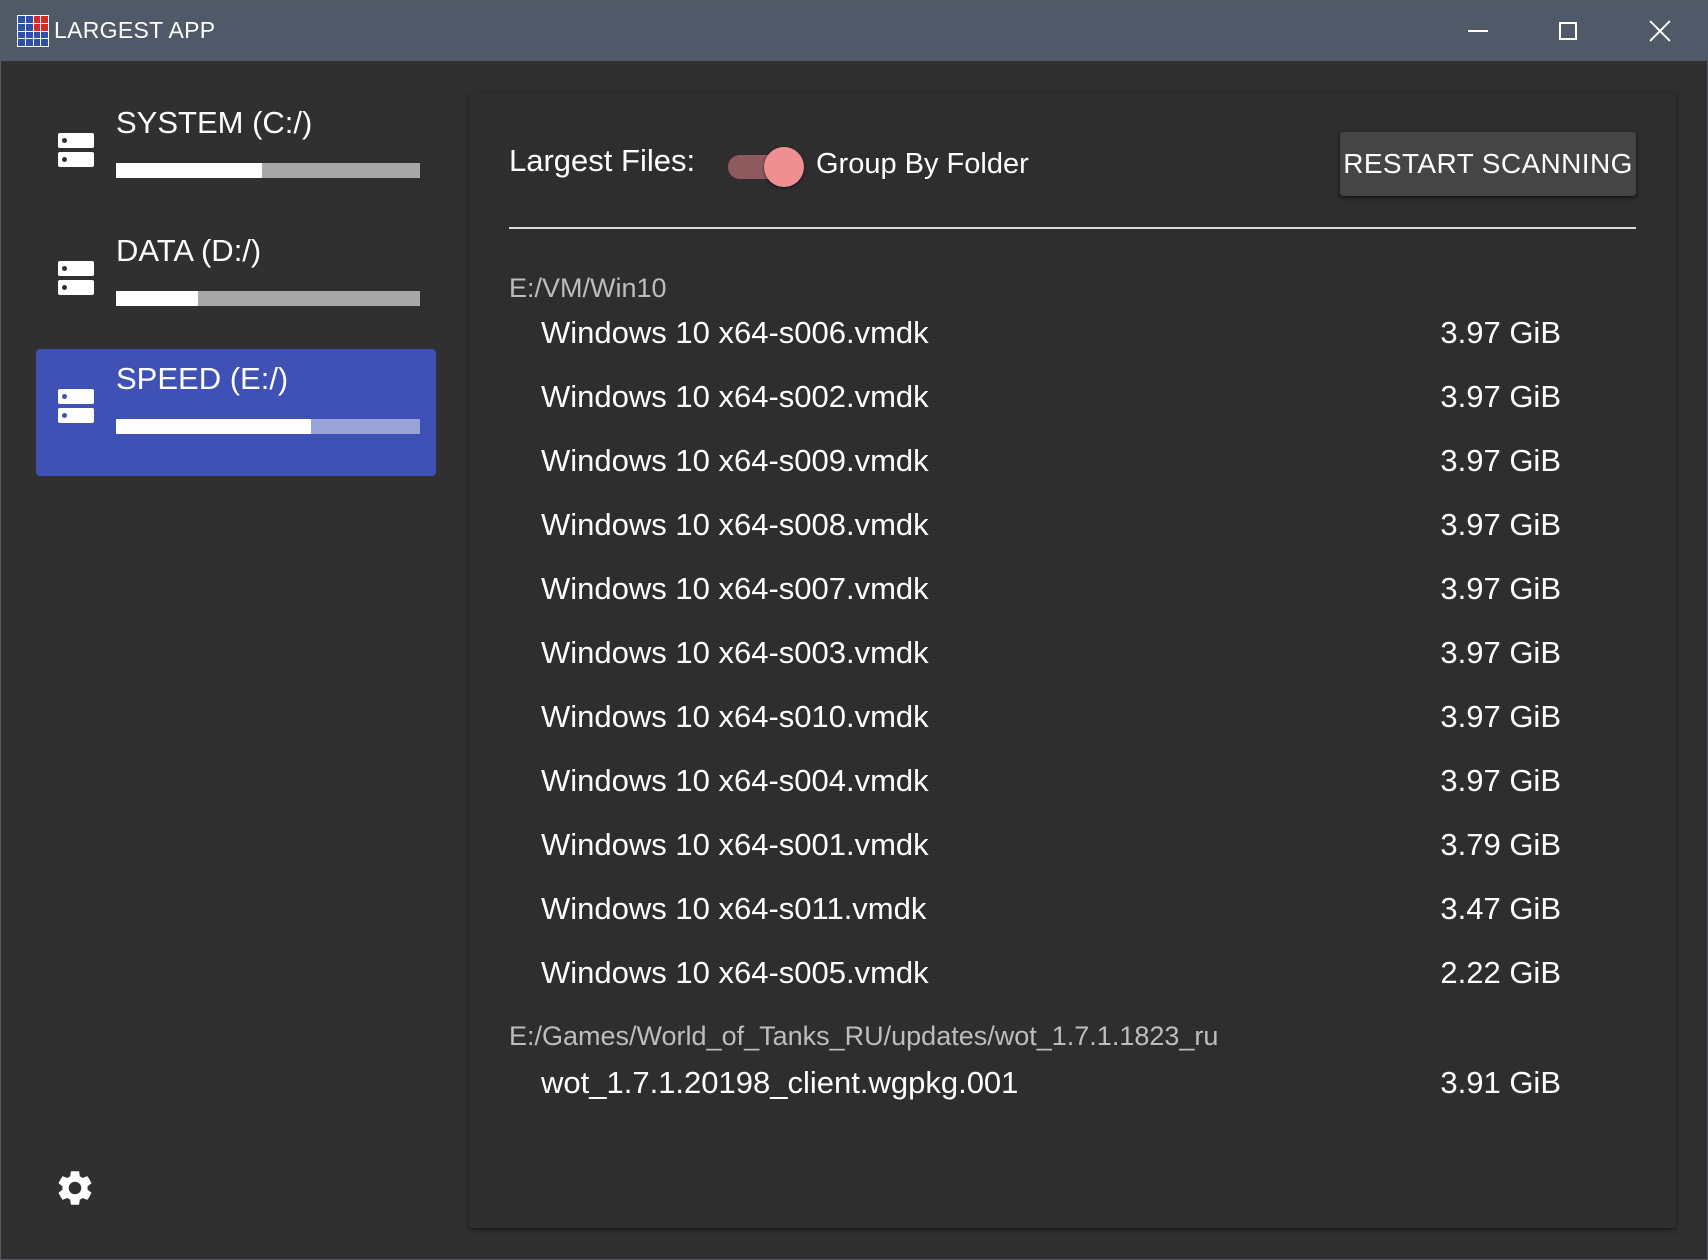  I want to click on file-row: Windows 10 x64-s004.vmdk 3.97 GiB, so click(1051, 793).